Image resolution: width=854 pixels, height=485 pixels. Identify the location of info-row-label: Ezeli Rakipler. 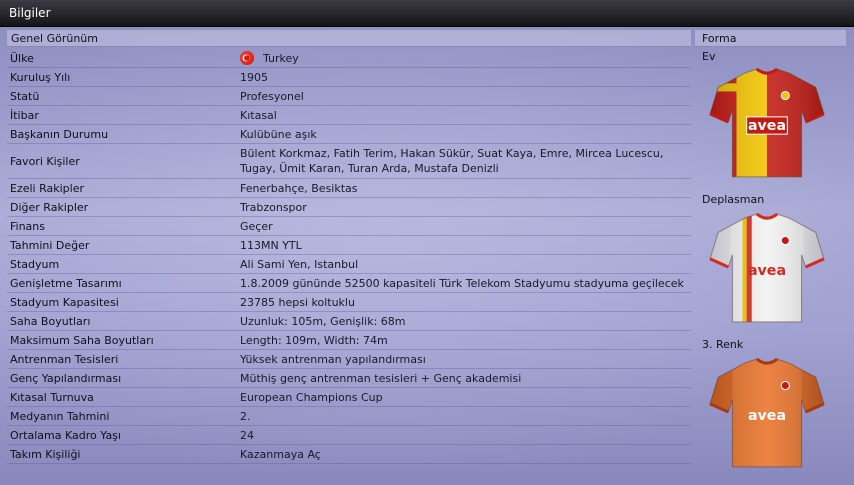
(47, 188).